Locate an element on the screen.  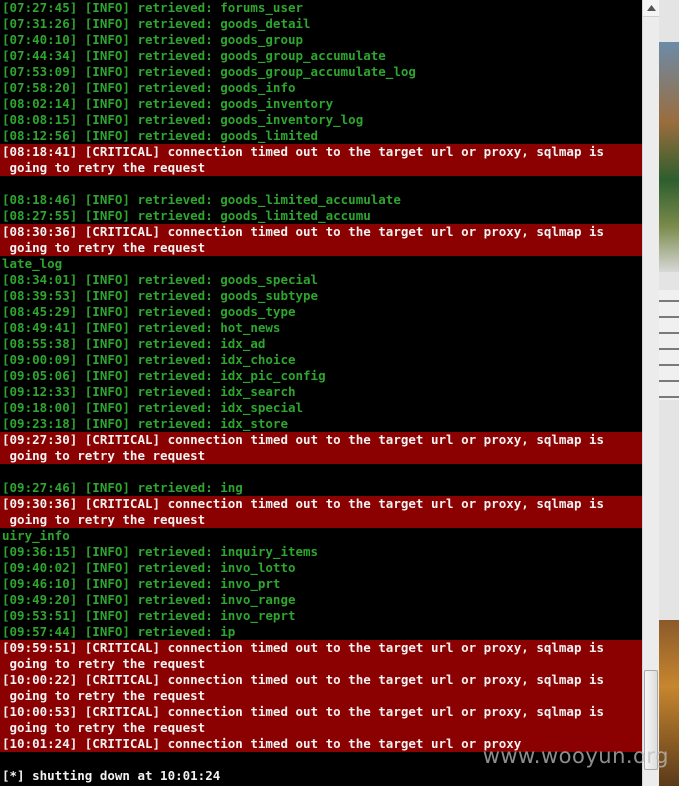
info-log-line: [07:40:10] [INFO] retrieved: goods_group is located at coordinates (153, 39).